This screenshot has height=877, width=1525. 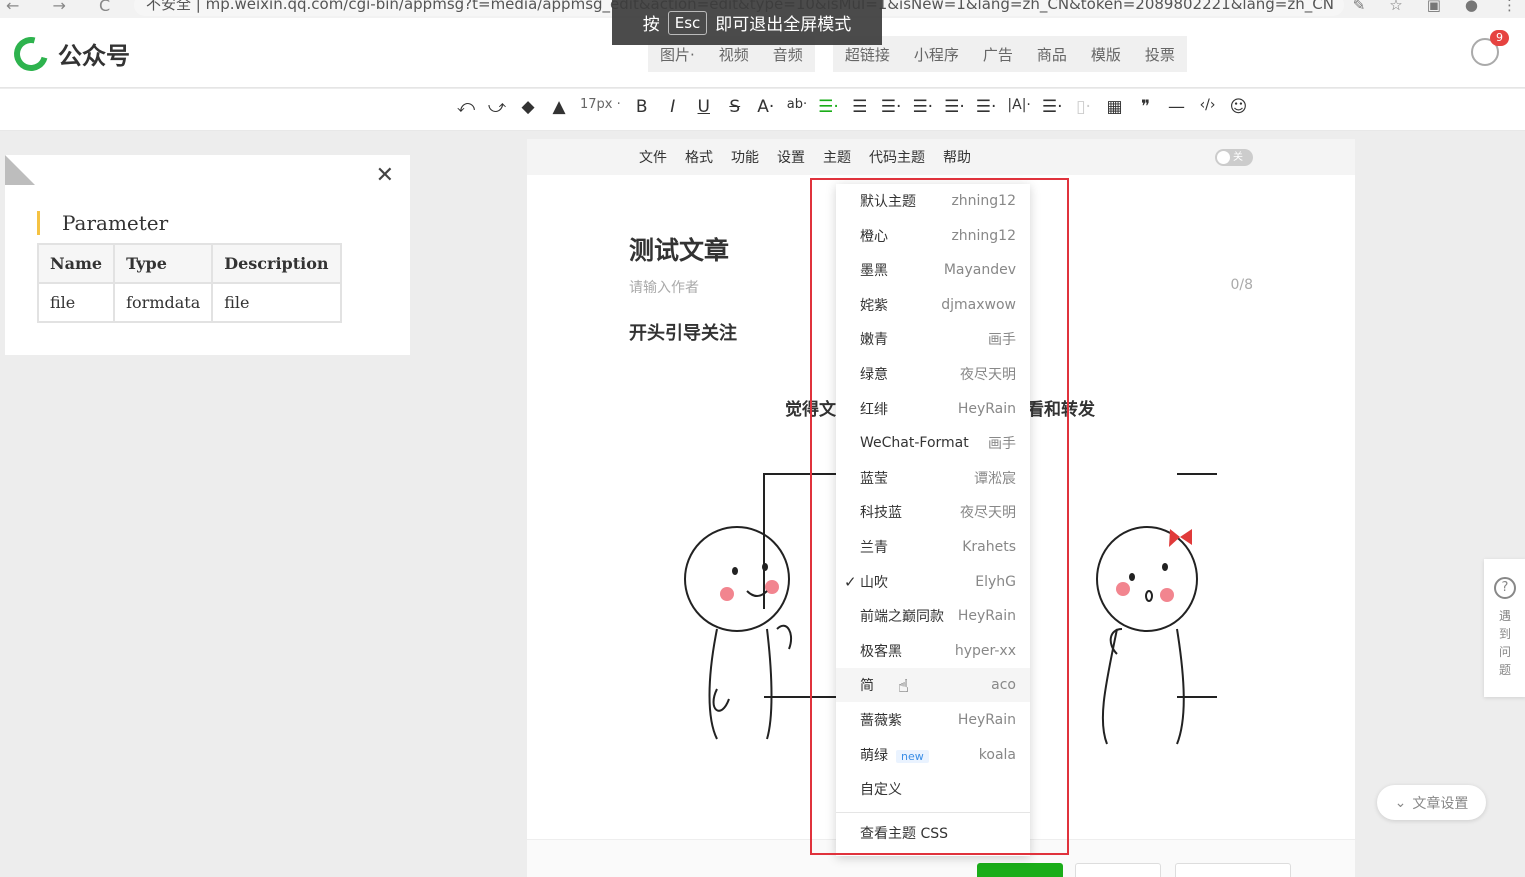 What do you see at coordinates (559, 107) in the screenshot?
I see `format-painter-icon: ▲` at bounding box center [559, 107].